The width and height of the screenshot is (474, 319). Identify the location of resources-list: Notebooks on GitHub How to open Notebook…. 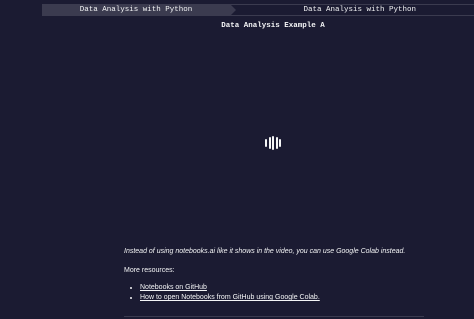
(222, 293).